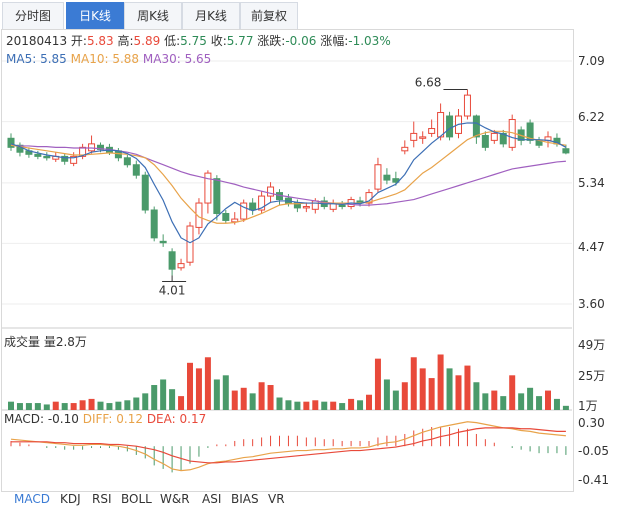 The height and width of the screenshot is (514, 625). I want to click on tab-asi: ASI, so click(211, 499).